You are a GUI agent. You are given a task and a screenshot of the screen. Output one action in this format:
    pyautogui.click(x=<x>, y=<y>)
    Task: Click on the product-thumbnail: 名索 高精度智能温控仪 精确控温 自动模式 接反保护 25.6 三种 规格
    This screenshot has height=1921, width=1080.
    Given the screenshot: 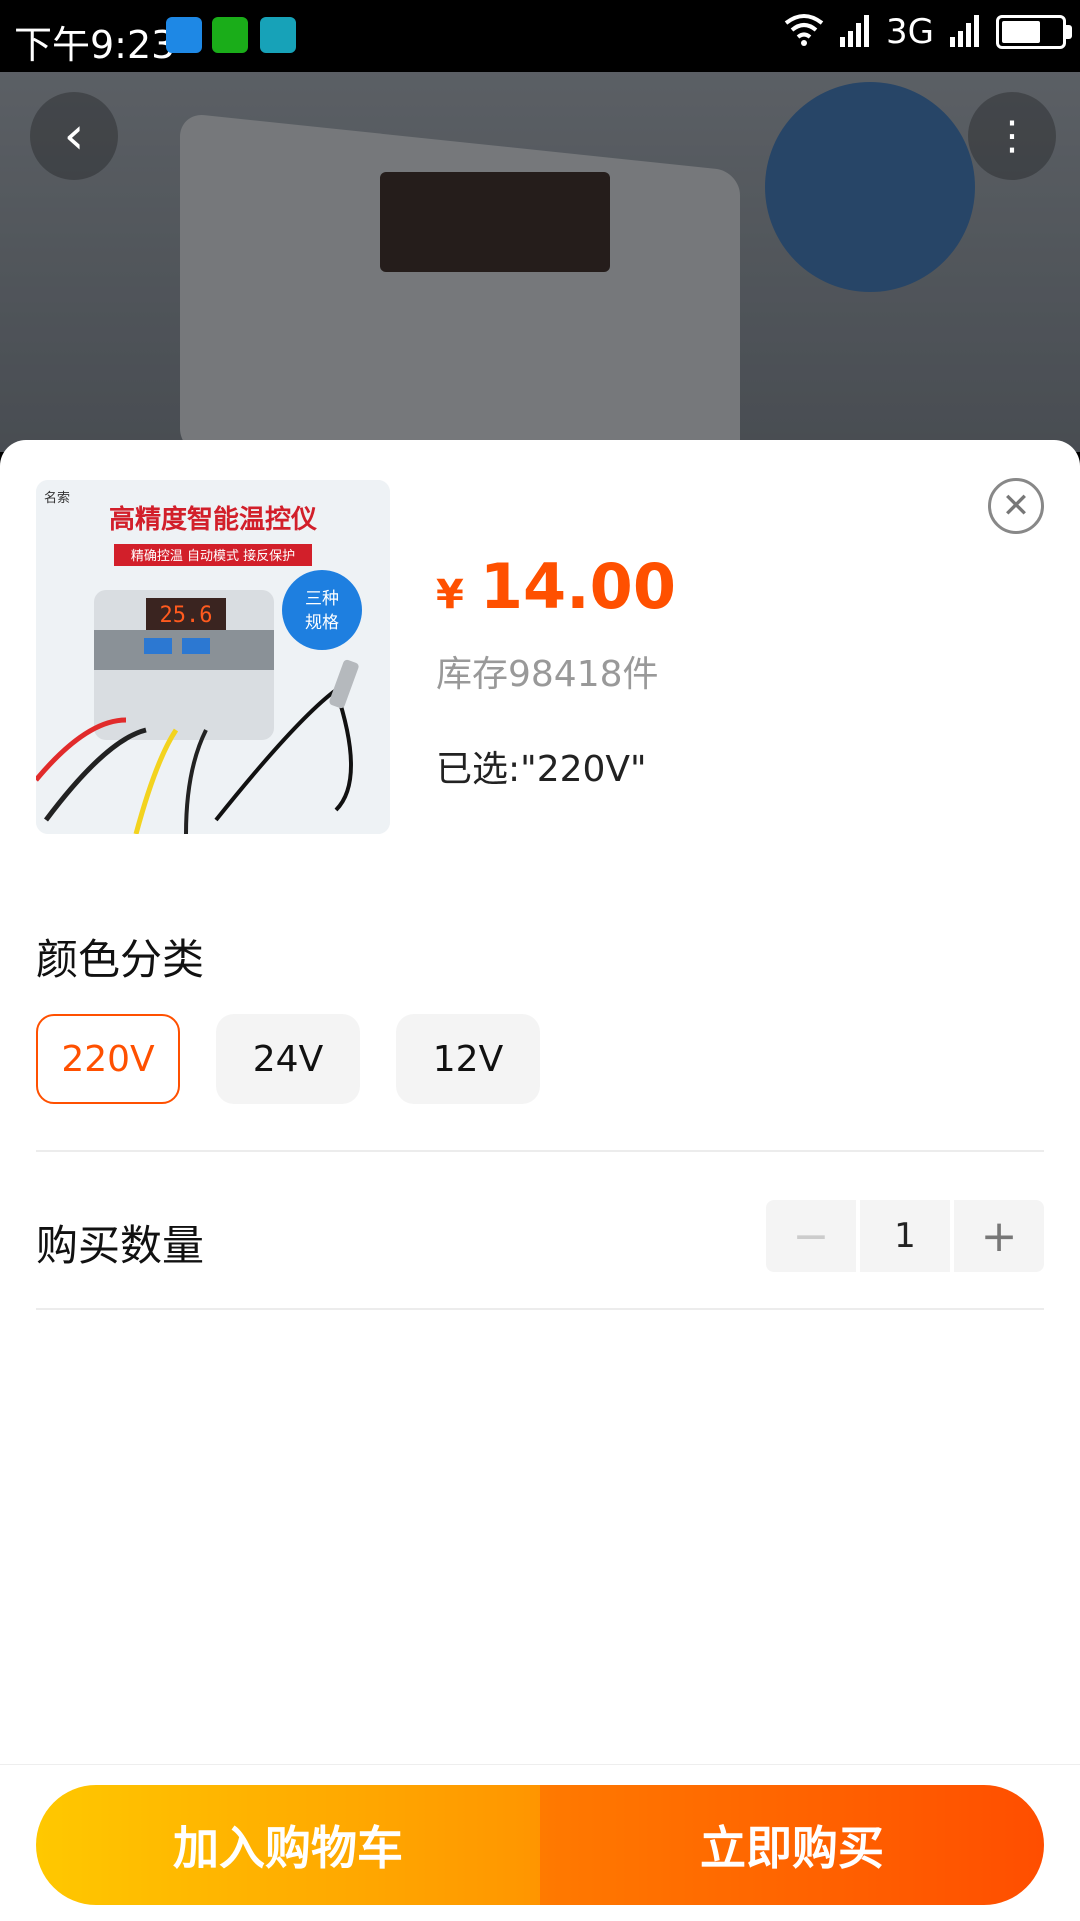 What is the action you would take?
    pyautogui.click(x=213, y=657)
    